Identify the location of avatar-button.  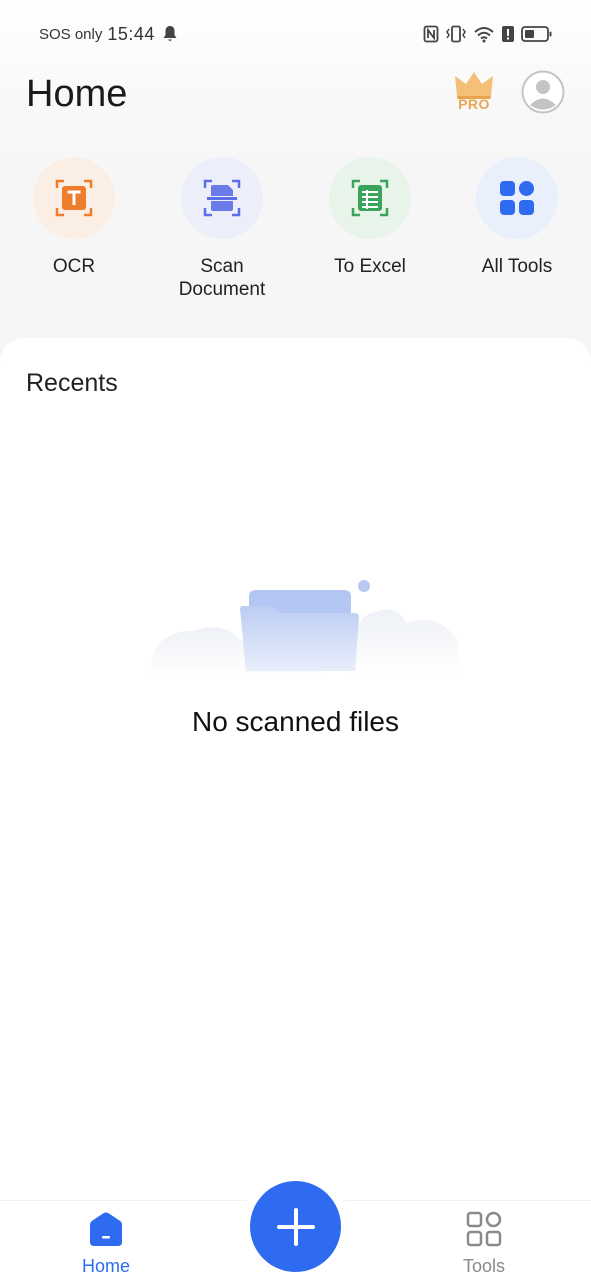
(543, 92).